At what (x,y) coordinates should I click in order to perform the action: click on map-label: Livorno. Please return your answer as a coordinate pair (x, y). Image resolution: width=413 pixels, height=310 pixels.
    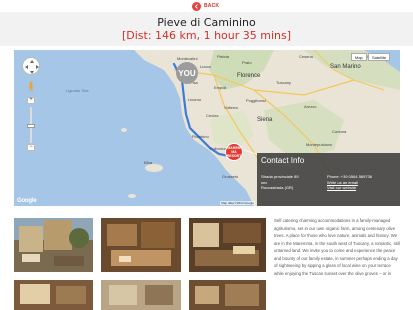
    Looking at the image, I should click on (195, 99).